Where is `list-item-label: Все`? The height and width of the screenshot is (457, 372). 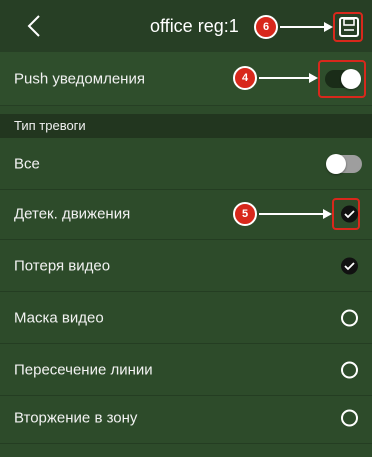
list-item-label: Все is located at coordinates (27, 163).